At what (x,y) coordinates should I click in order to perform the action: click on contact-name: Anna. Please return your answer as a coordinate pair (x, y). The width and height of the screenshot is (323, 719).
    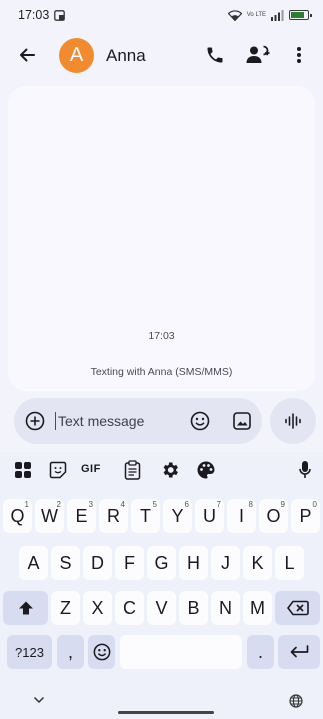
    Looking at the image, I should click on (126, 56).